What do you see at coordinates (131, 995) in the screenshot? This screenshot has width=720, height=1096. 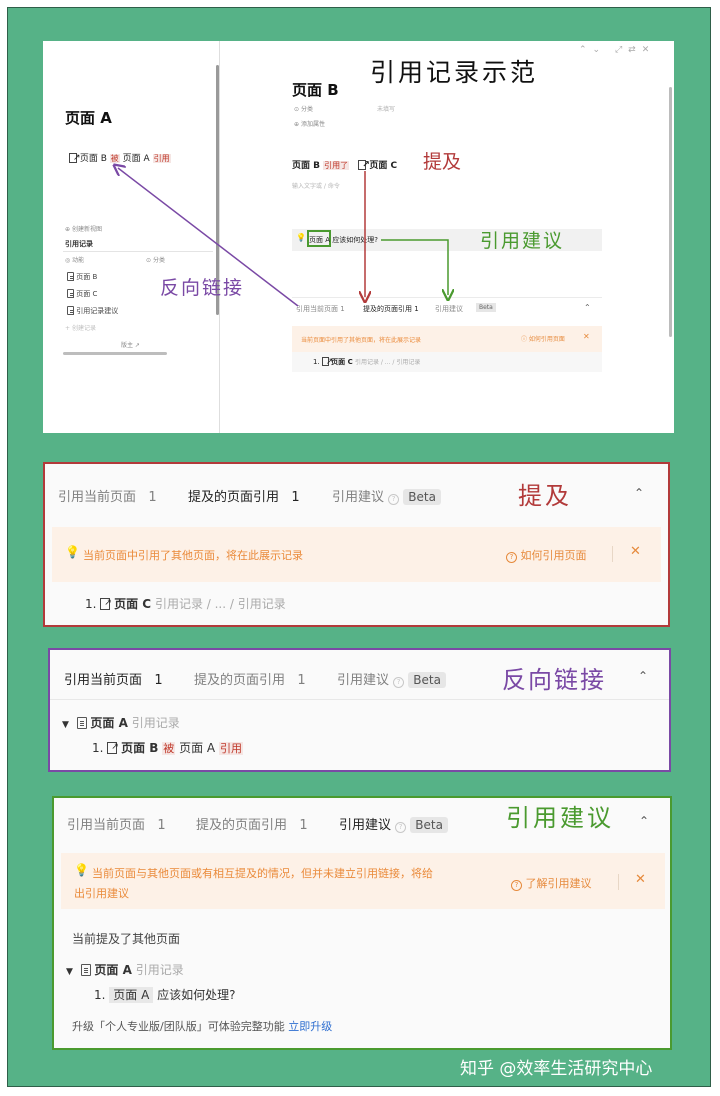 I see `item-page: 页面 A` at bounding box center [131, 995].